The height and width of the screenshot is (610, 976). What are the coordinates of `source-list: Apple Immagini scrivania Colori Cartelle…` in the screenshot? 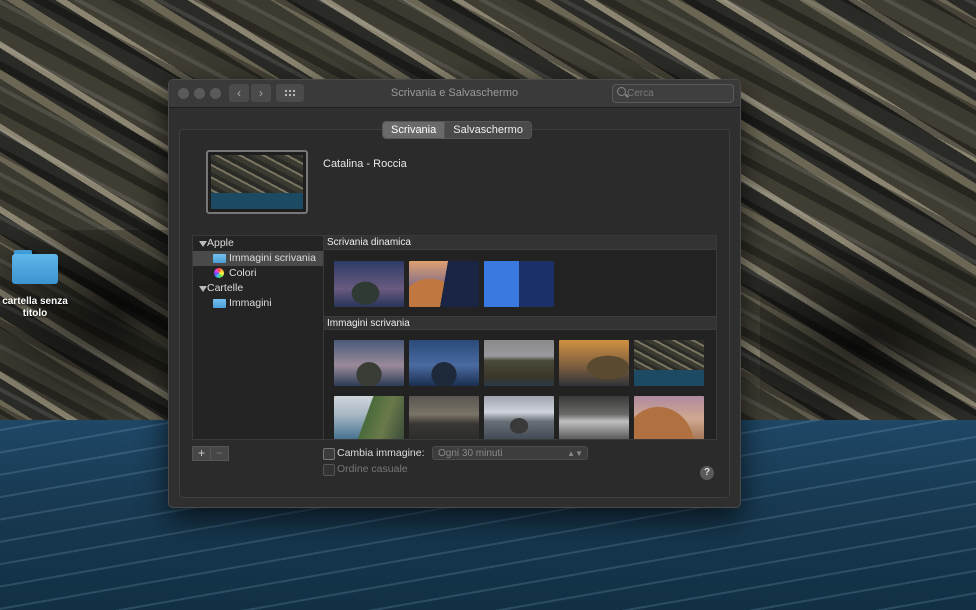 It's located at (258, 337).